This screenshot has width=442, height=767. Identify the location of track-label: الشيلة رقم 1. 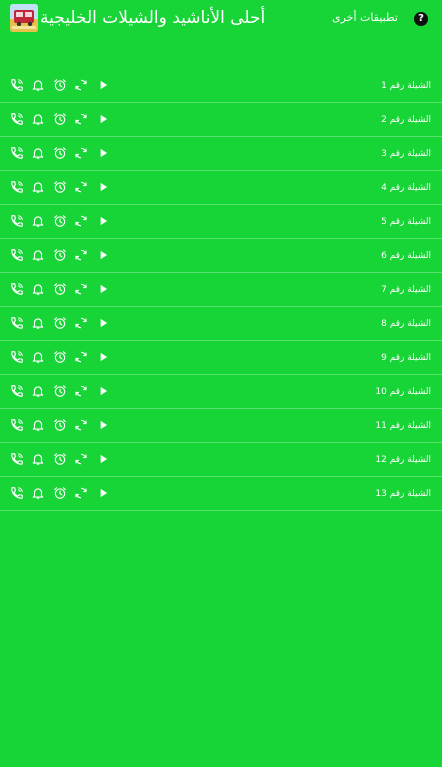
(406, 86).